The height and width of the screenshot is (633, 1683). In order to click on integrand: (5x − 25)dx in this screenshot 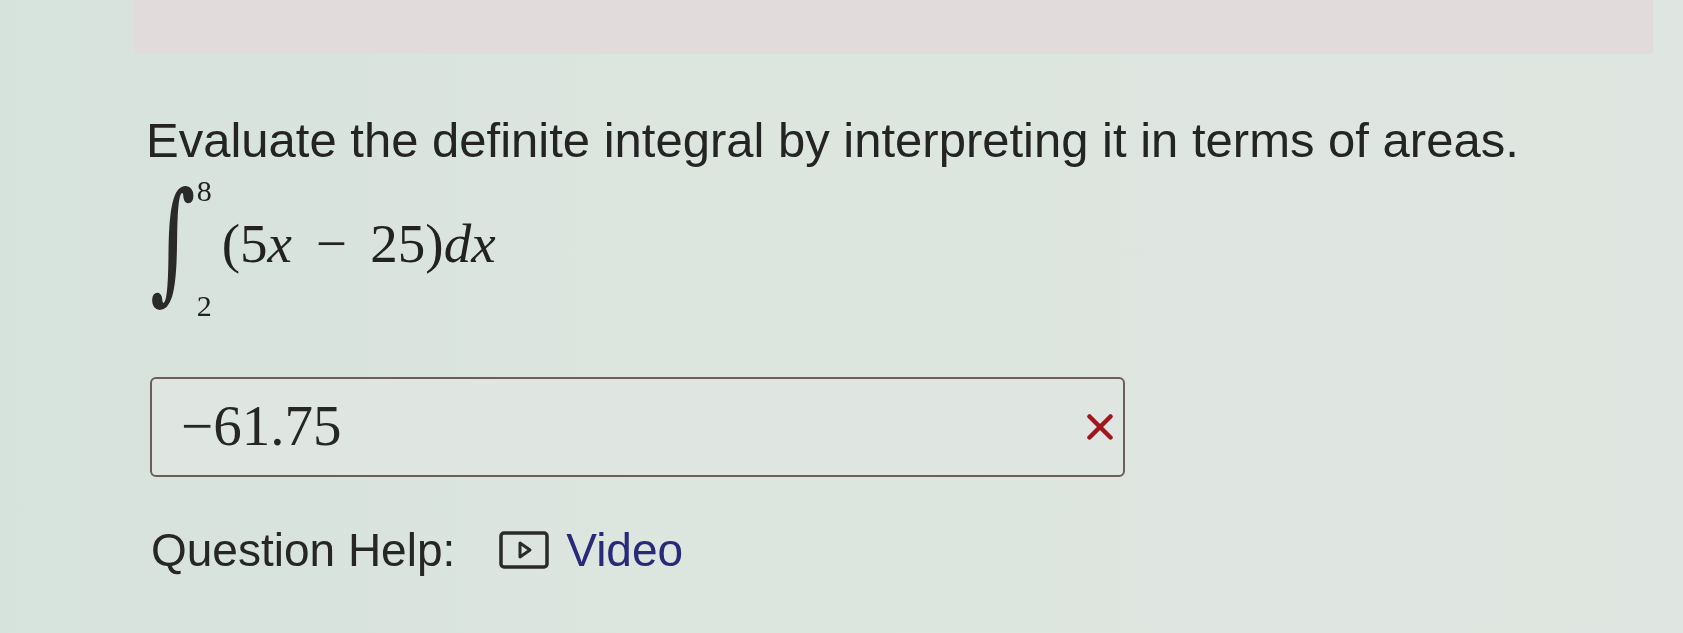, I will do `click(358, 244)`.